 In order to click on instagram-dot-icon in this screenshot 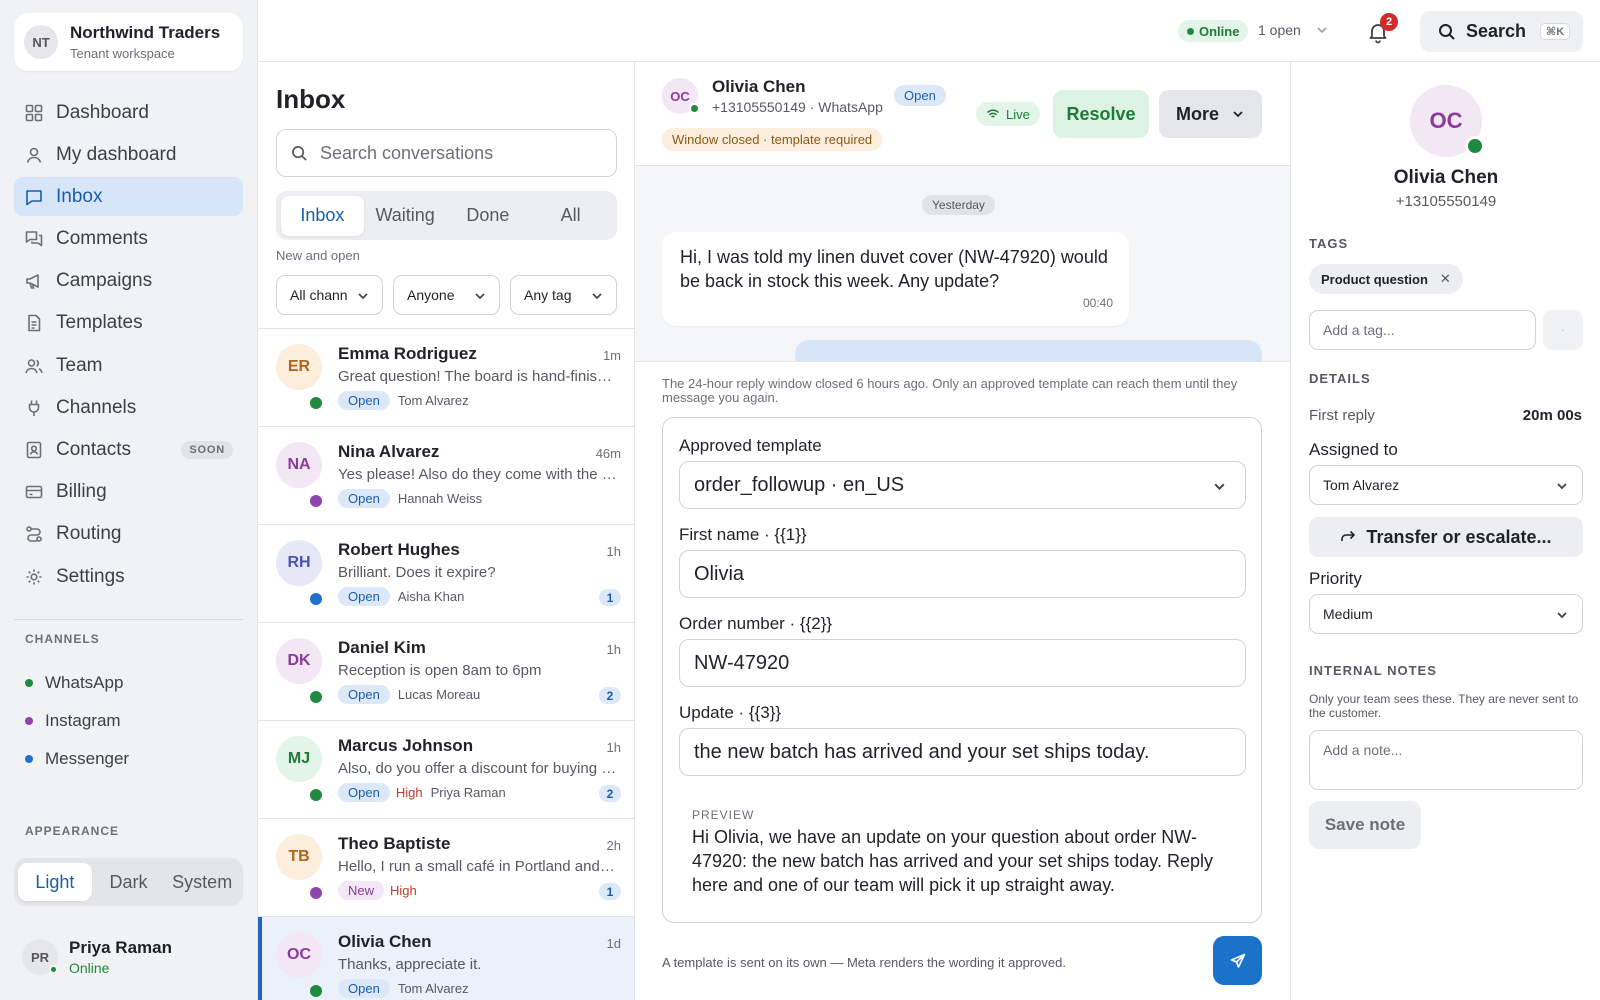, I will do `click(29, 721)`.